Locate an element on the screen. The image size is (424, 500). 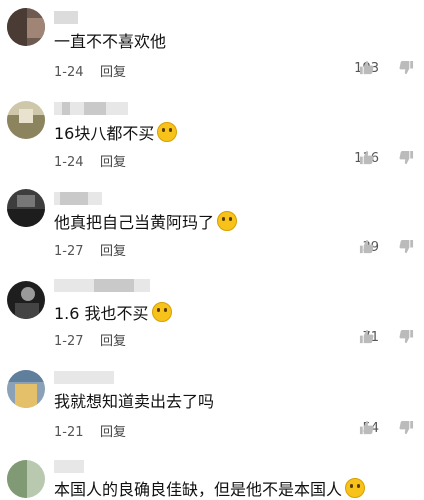
comment-text-content: 我就想知道卖出去了吗 is located at coordinates (134, 401).